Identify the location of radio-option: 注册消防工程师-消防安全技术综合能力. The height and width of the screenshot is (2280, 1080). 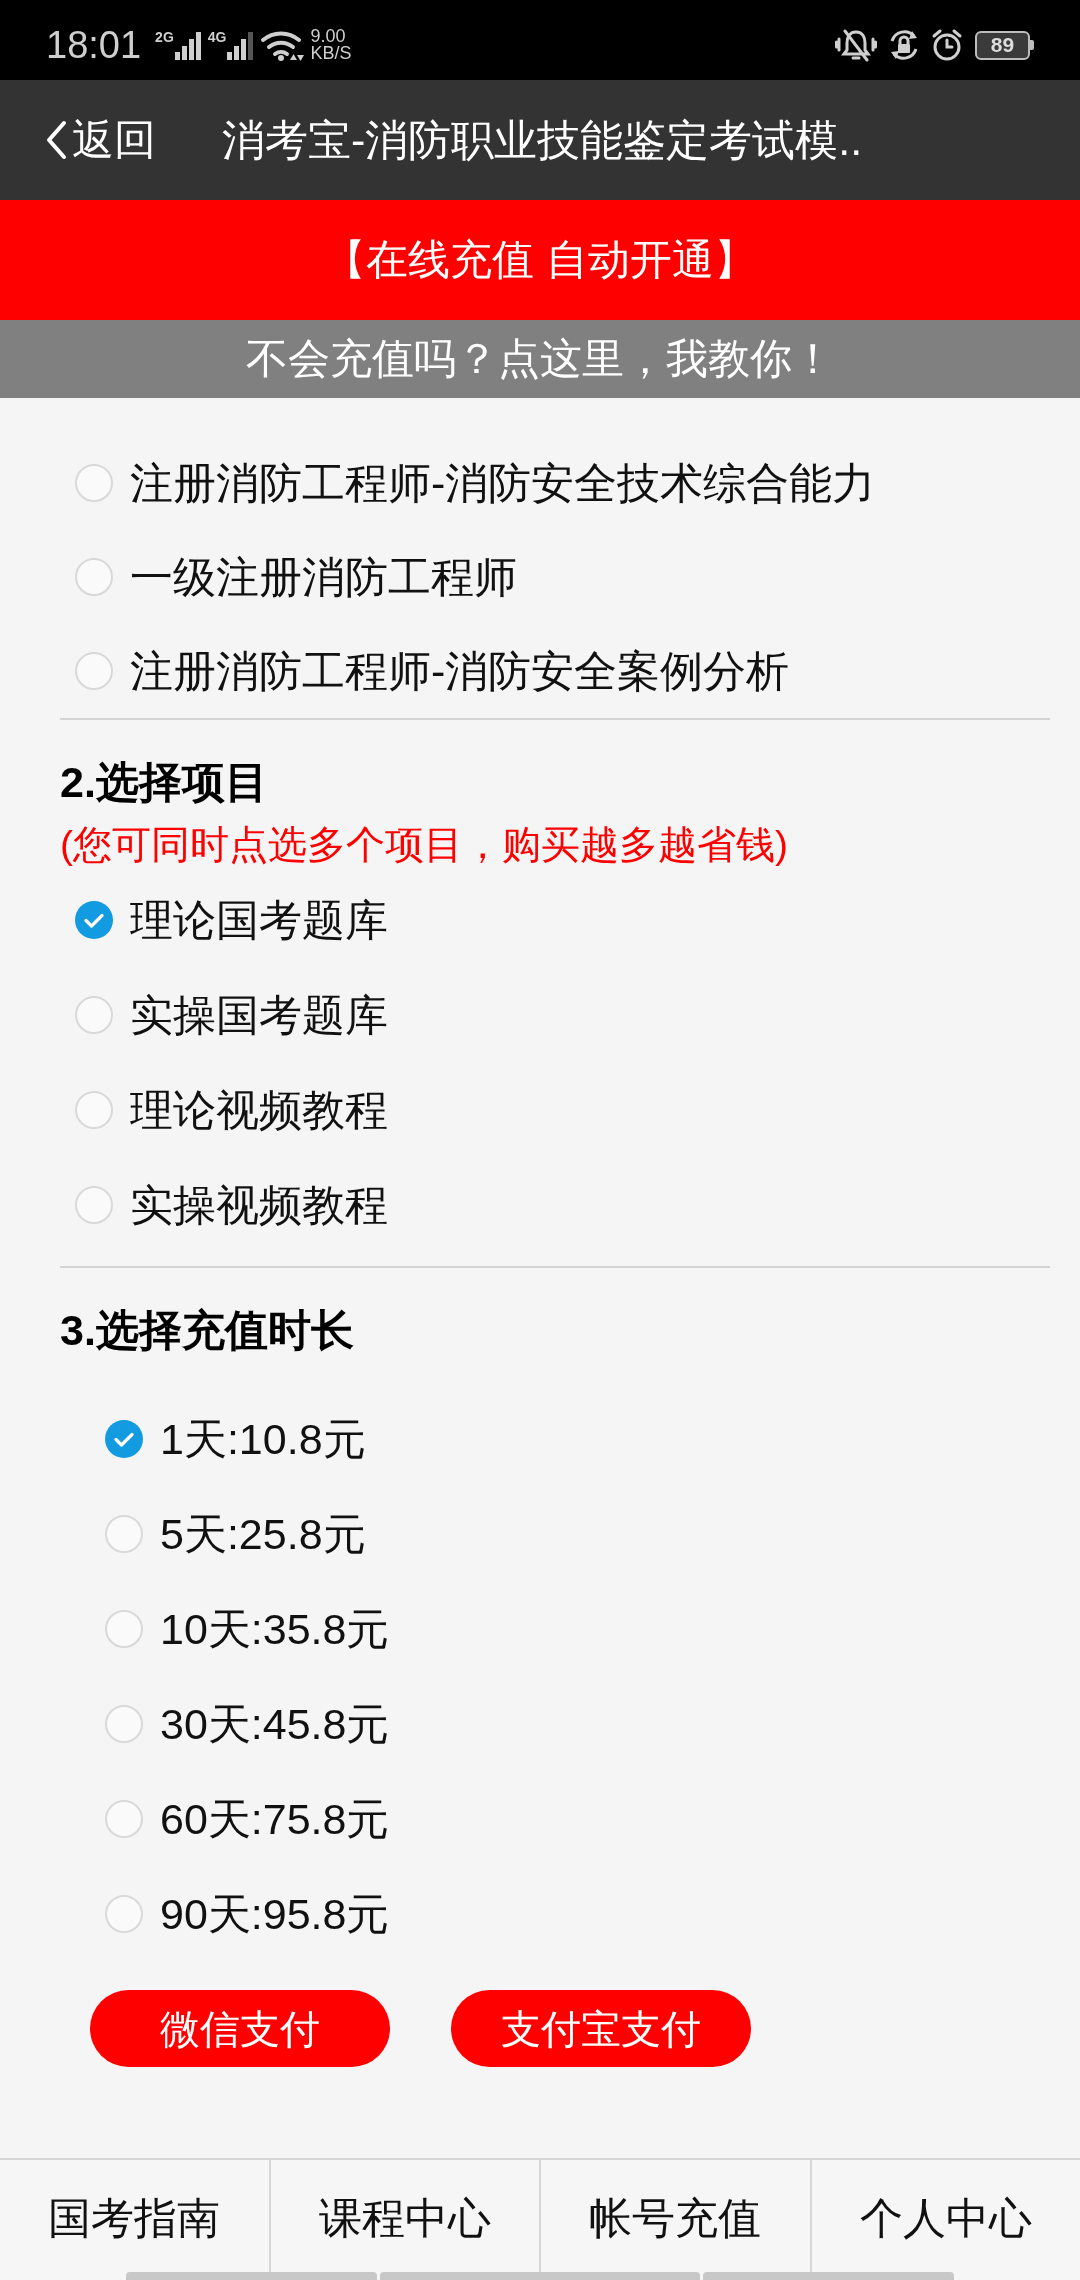
(475, 483).